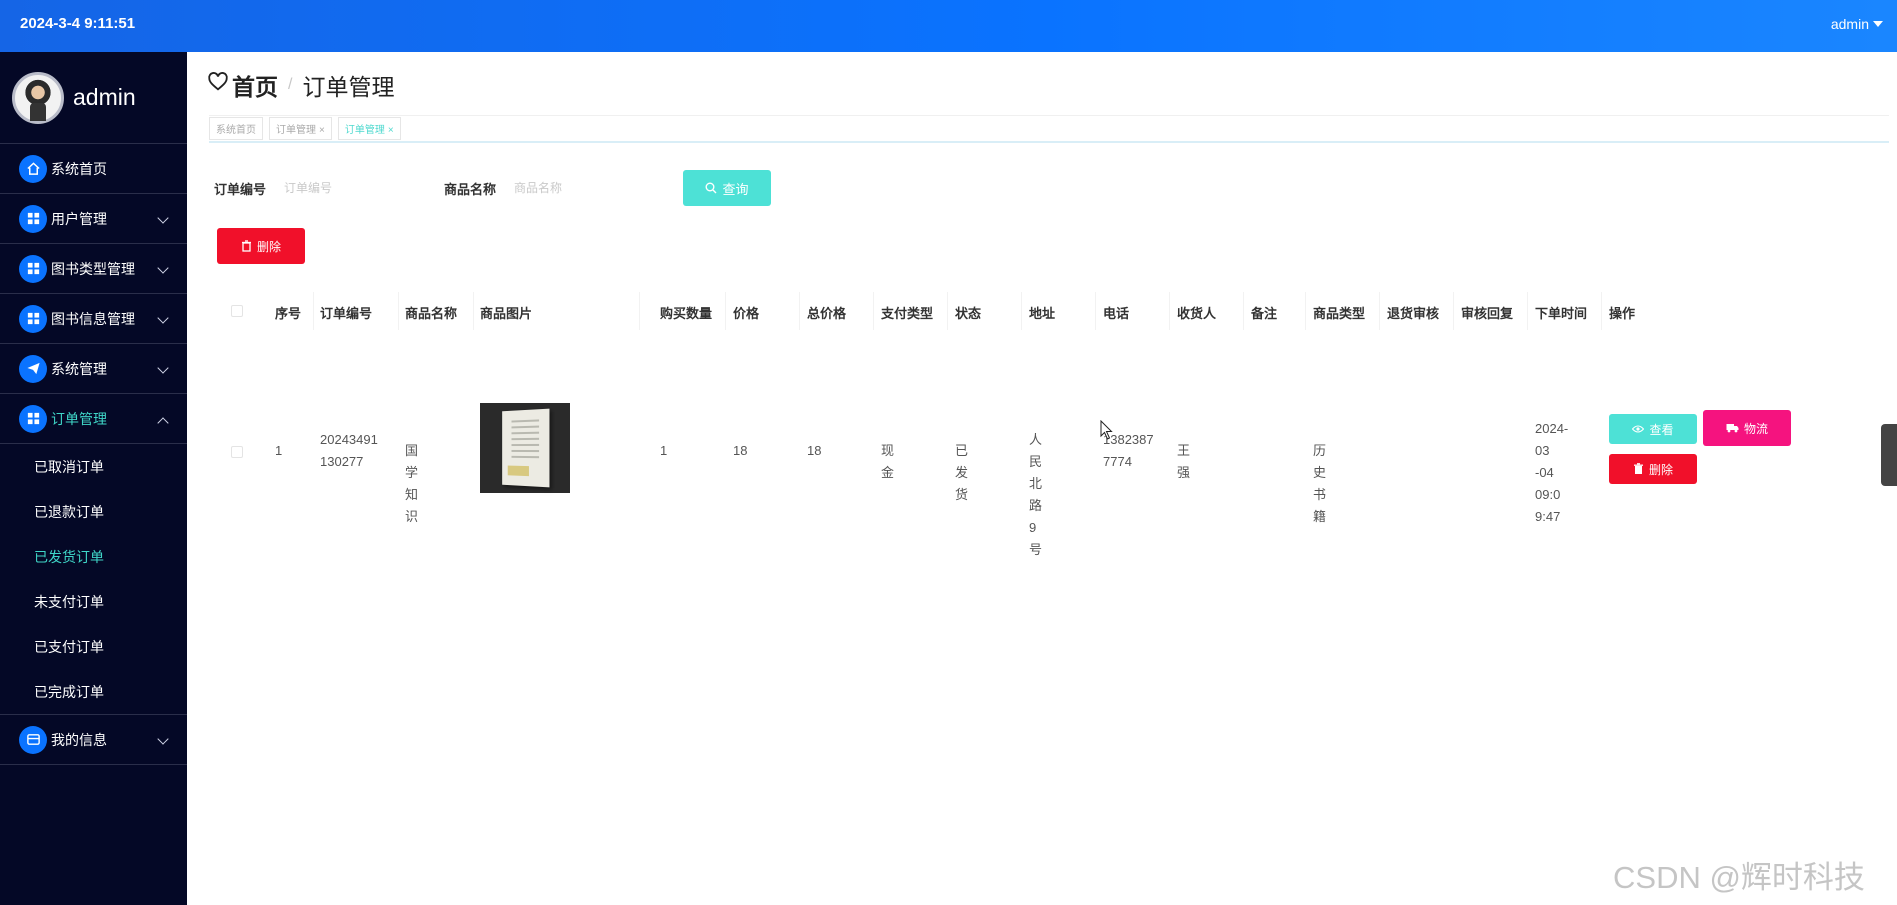 The height and width of the screenshot is (905, 1897). I want to click on cell-address-line1: 人民北路, so click(1036, 472).